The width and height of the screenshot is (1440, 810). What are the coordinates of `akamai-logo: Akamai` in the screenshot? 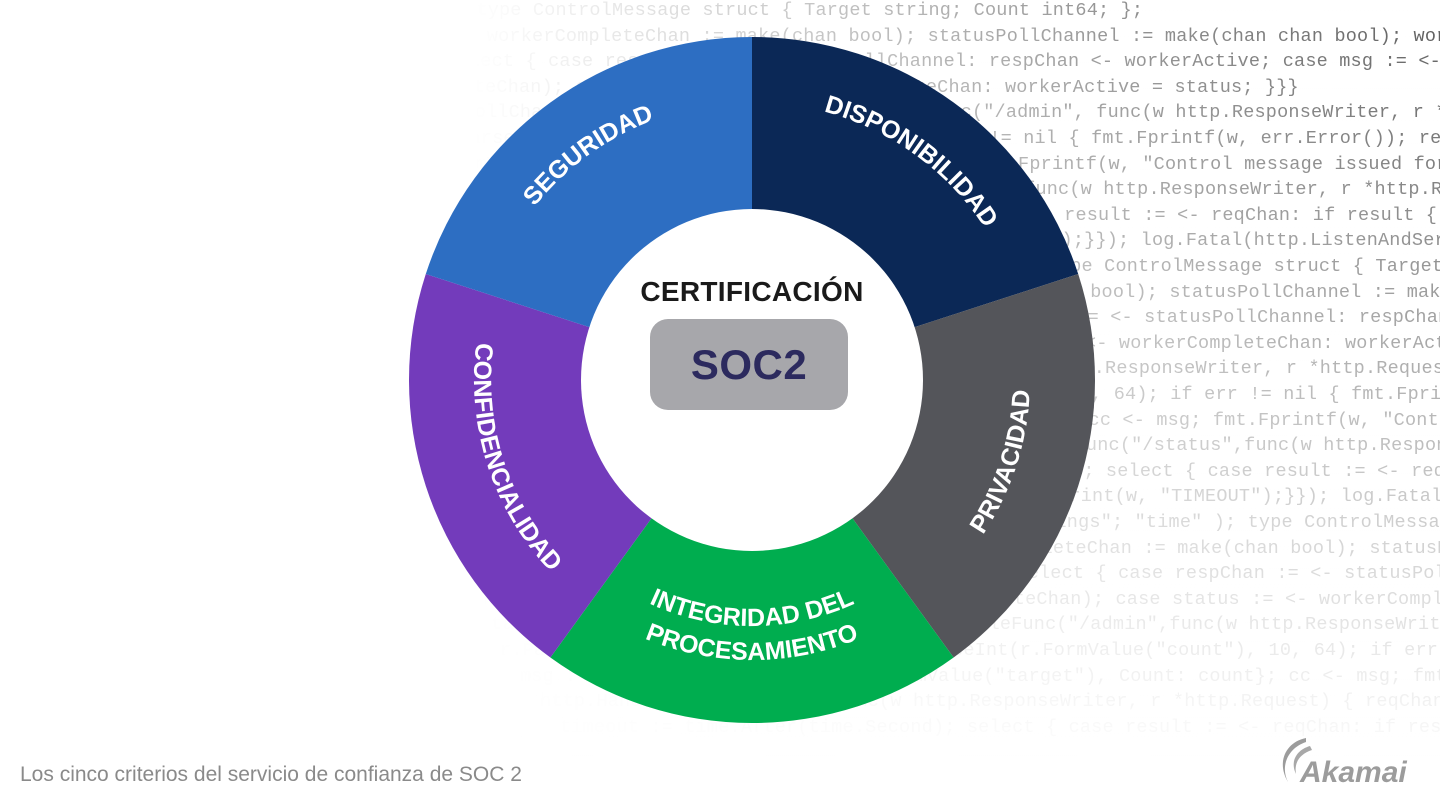 It's located at (1352, 762).